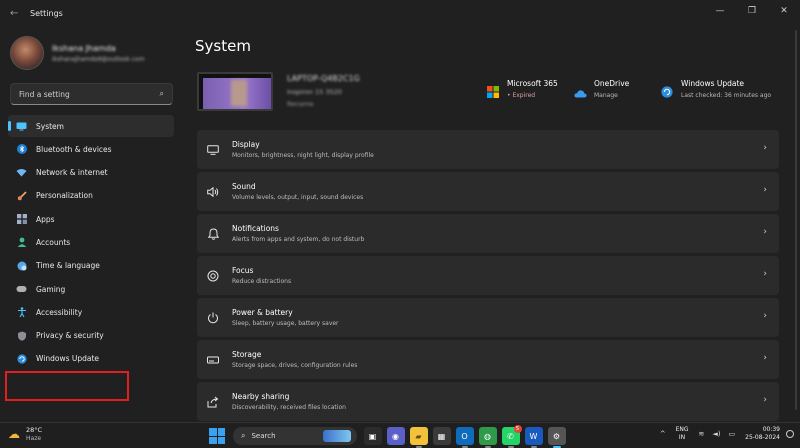 The height and width of the screenshot is (448, 800). I want to click on chevron-up-icon: ^, so click(663, 434).